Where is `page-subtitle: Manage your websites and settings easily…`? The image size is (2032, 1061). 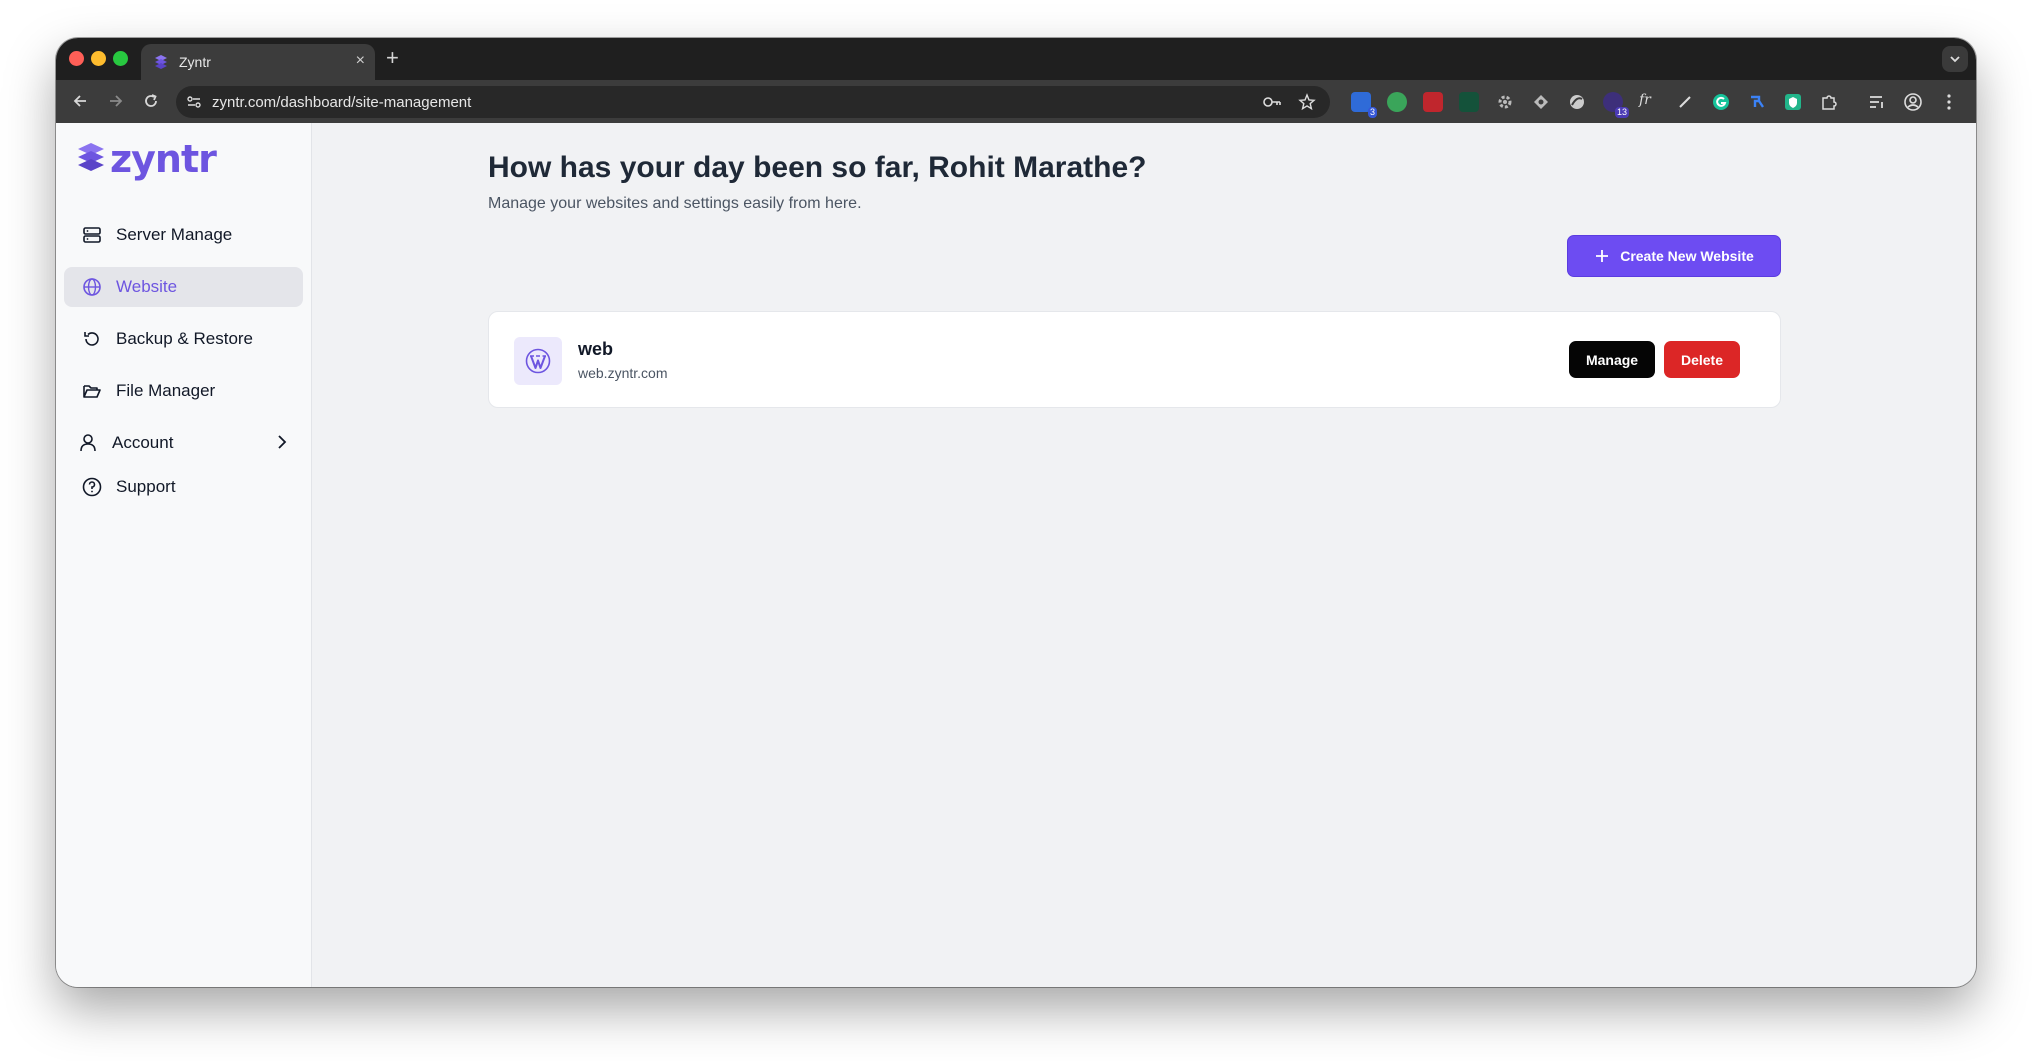
page-subtitle: Manage your websites and settings easily… is located at coordinates (675, 203).